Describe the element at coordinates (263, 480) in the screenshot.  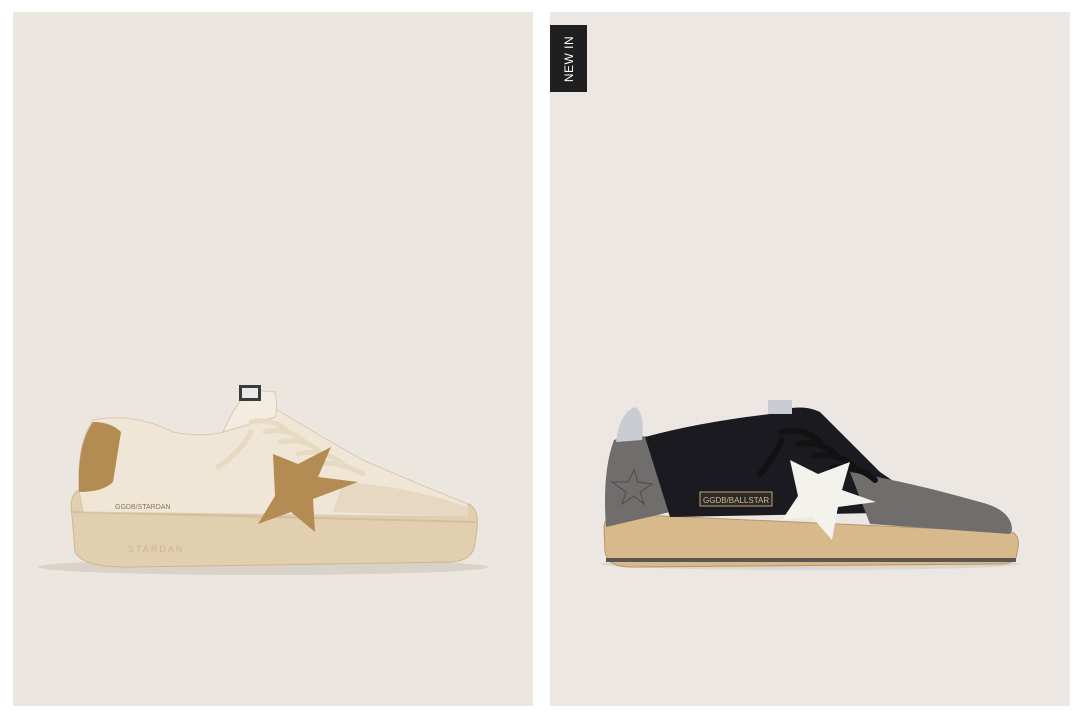
I see `sneaker-image-stardan: GGDB/STARDAN STARDAN` at that location.